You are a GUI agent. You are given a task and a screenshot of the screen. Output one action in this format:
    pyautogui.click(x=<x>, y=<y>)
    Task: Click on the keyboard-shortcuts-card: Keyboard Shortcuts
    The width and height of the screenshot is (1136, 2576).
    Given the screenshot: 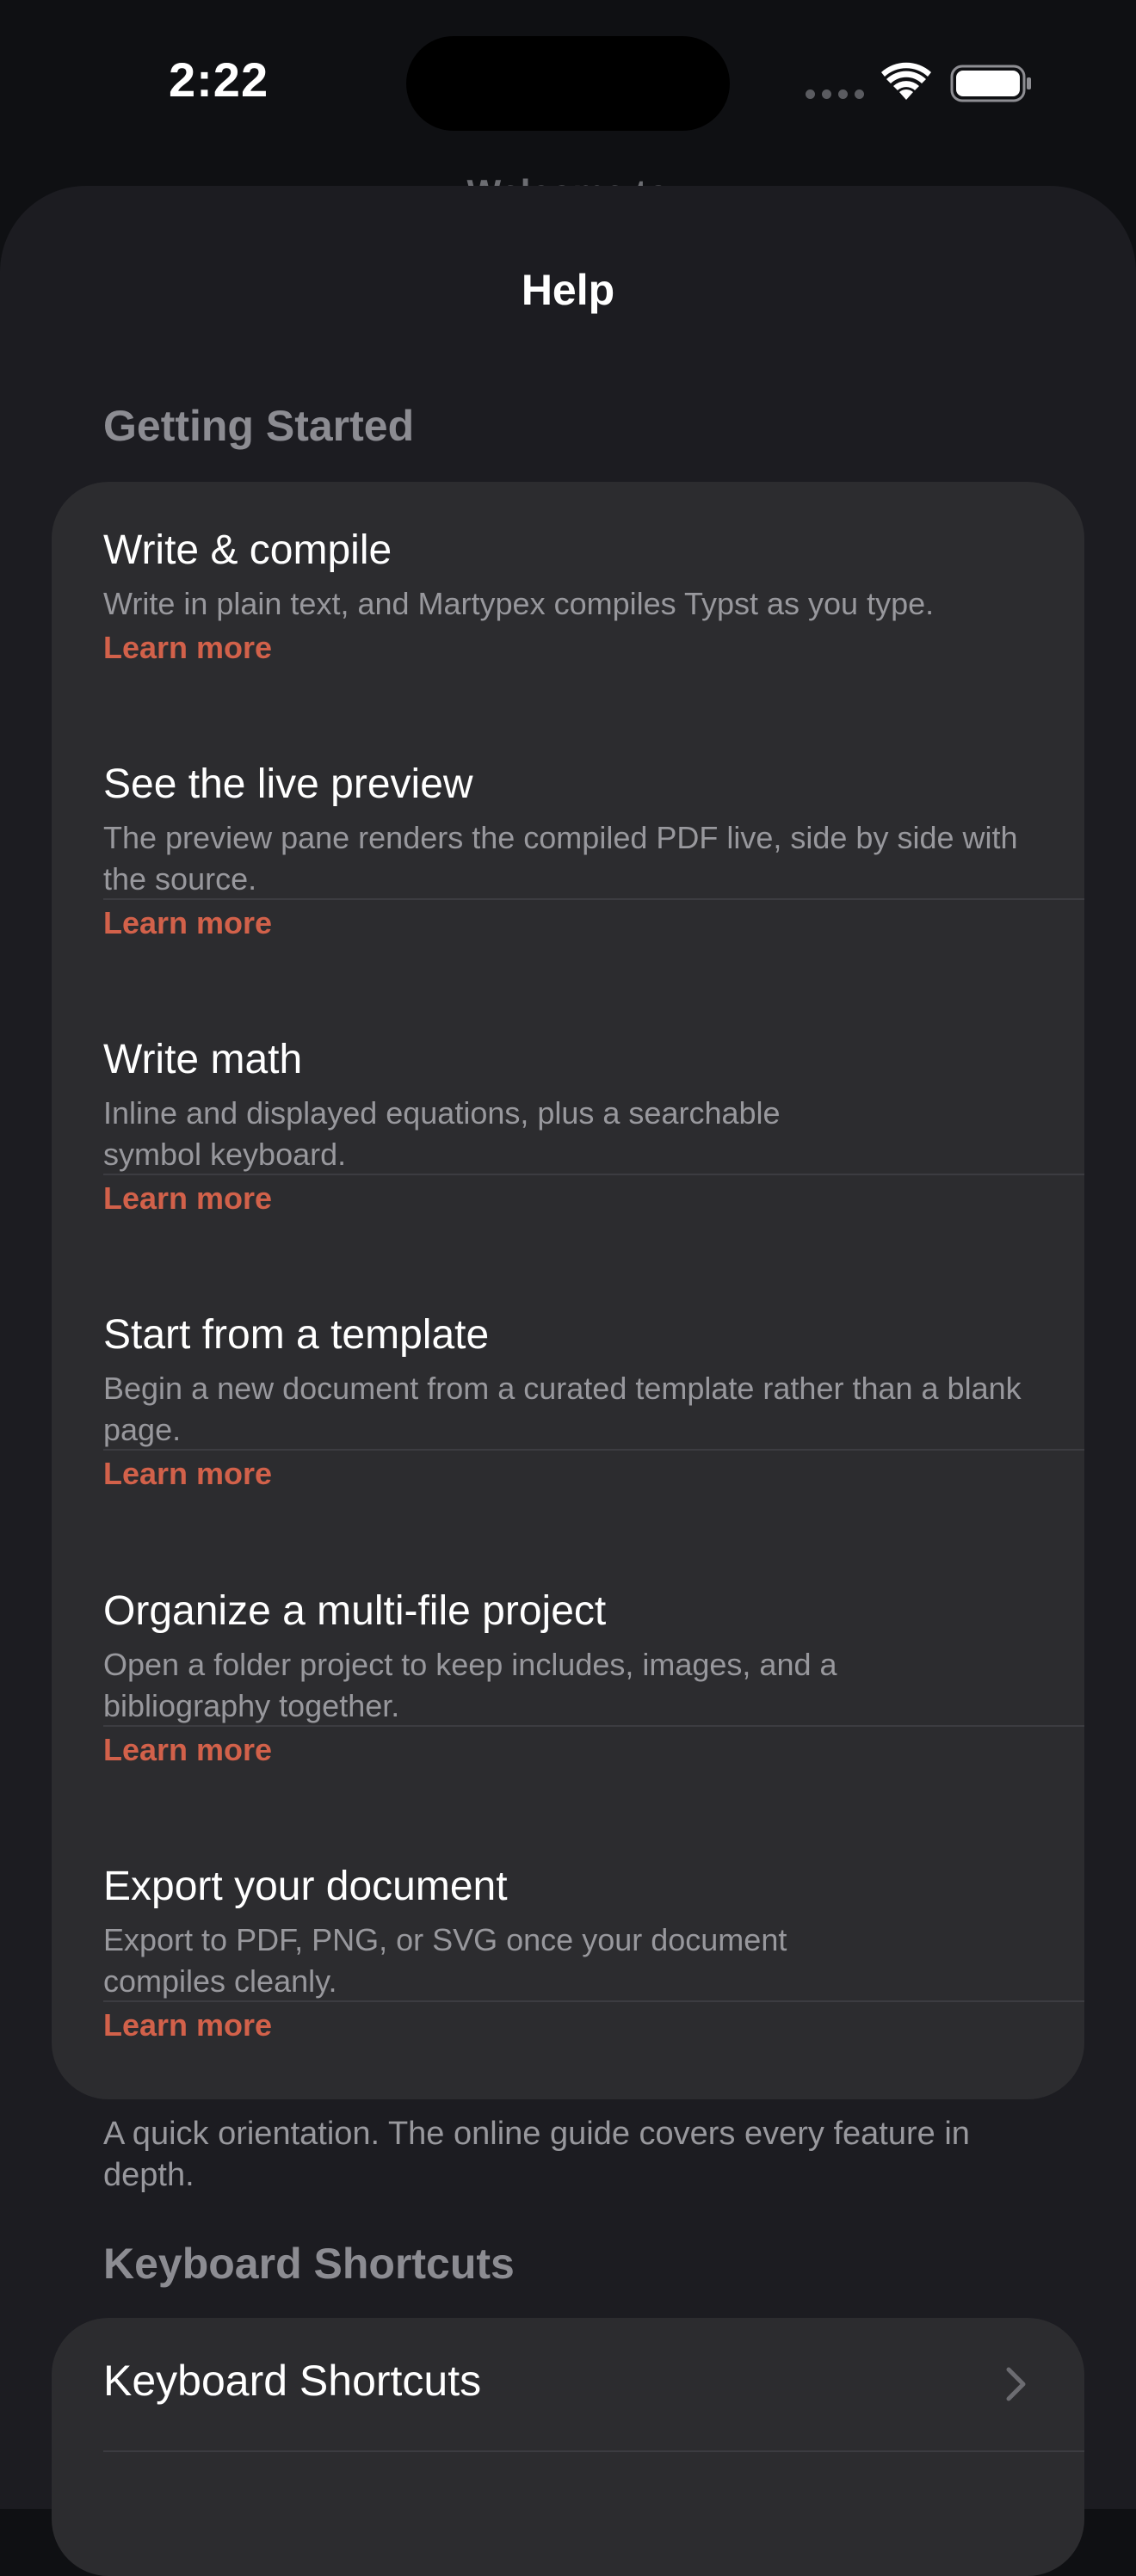 What is the action you would take?
    pyautogui.click(x=568, y=2447)
    